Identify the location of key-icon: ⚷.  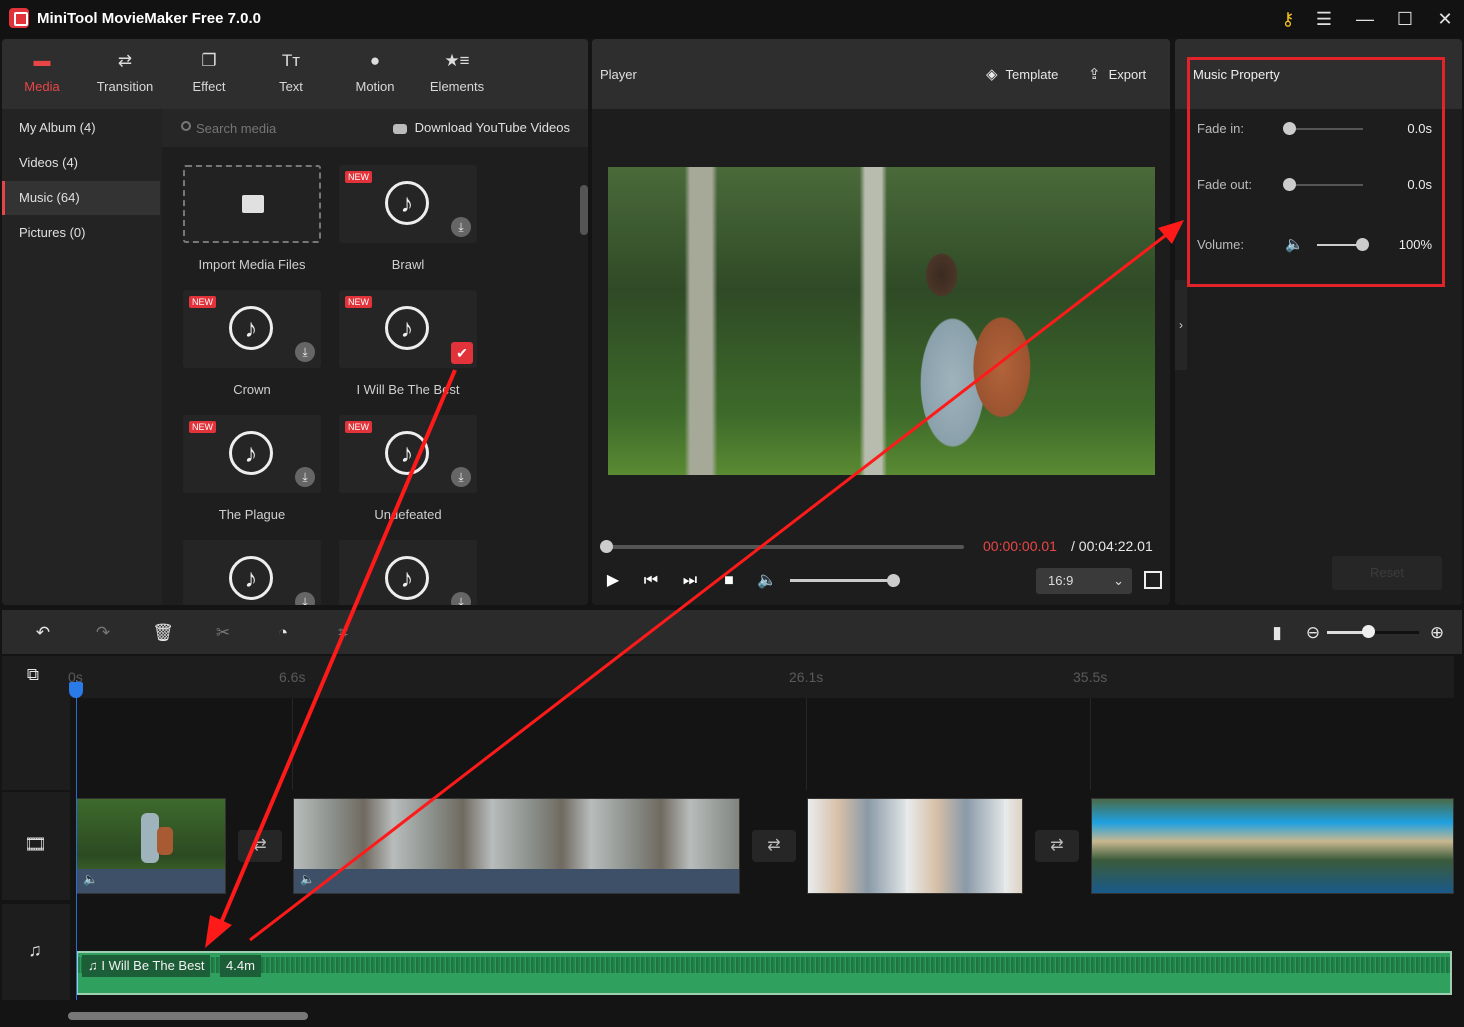
(1288, 19).